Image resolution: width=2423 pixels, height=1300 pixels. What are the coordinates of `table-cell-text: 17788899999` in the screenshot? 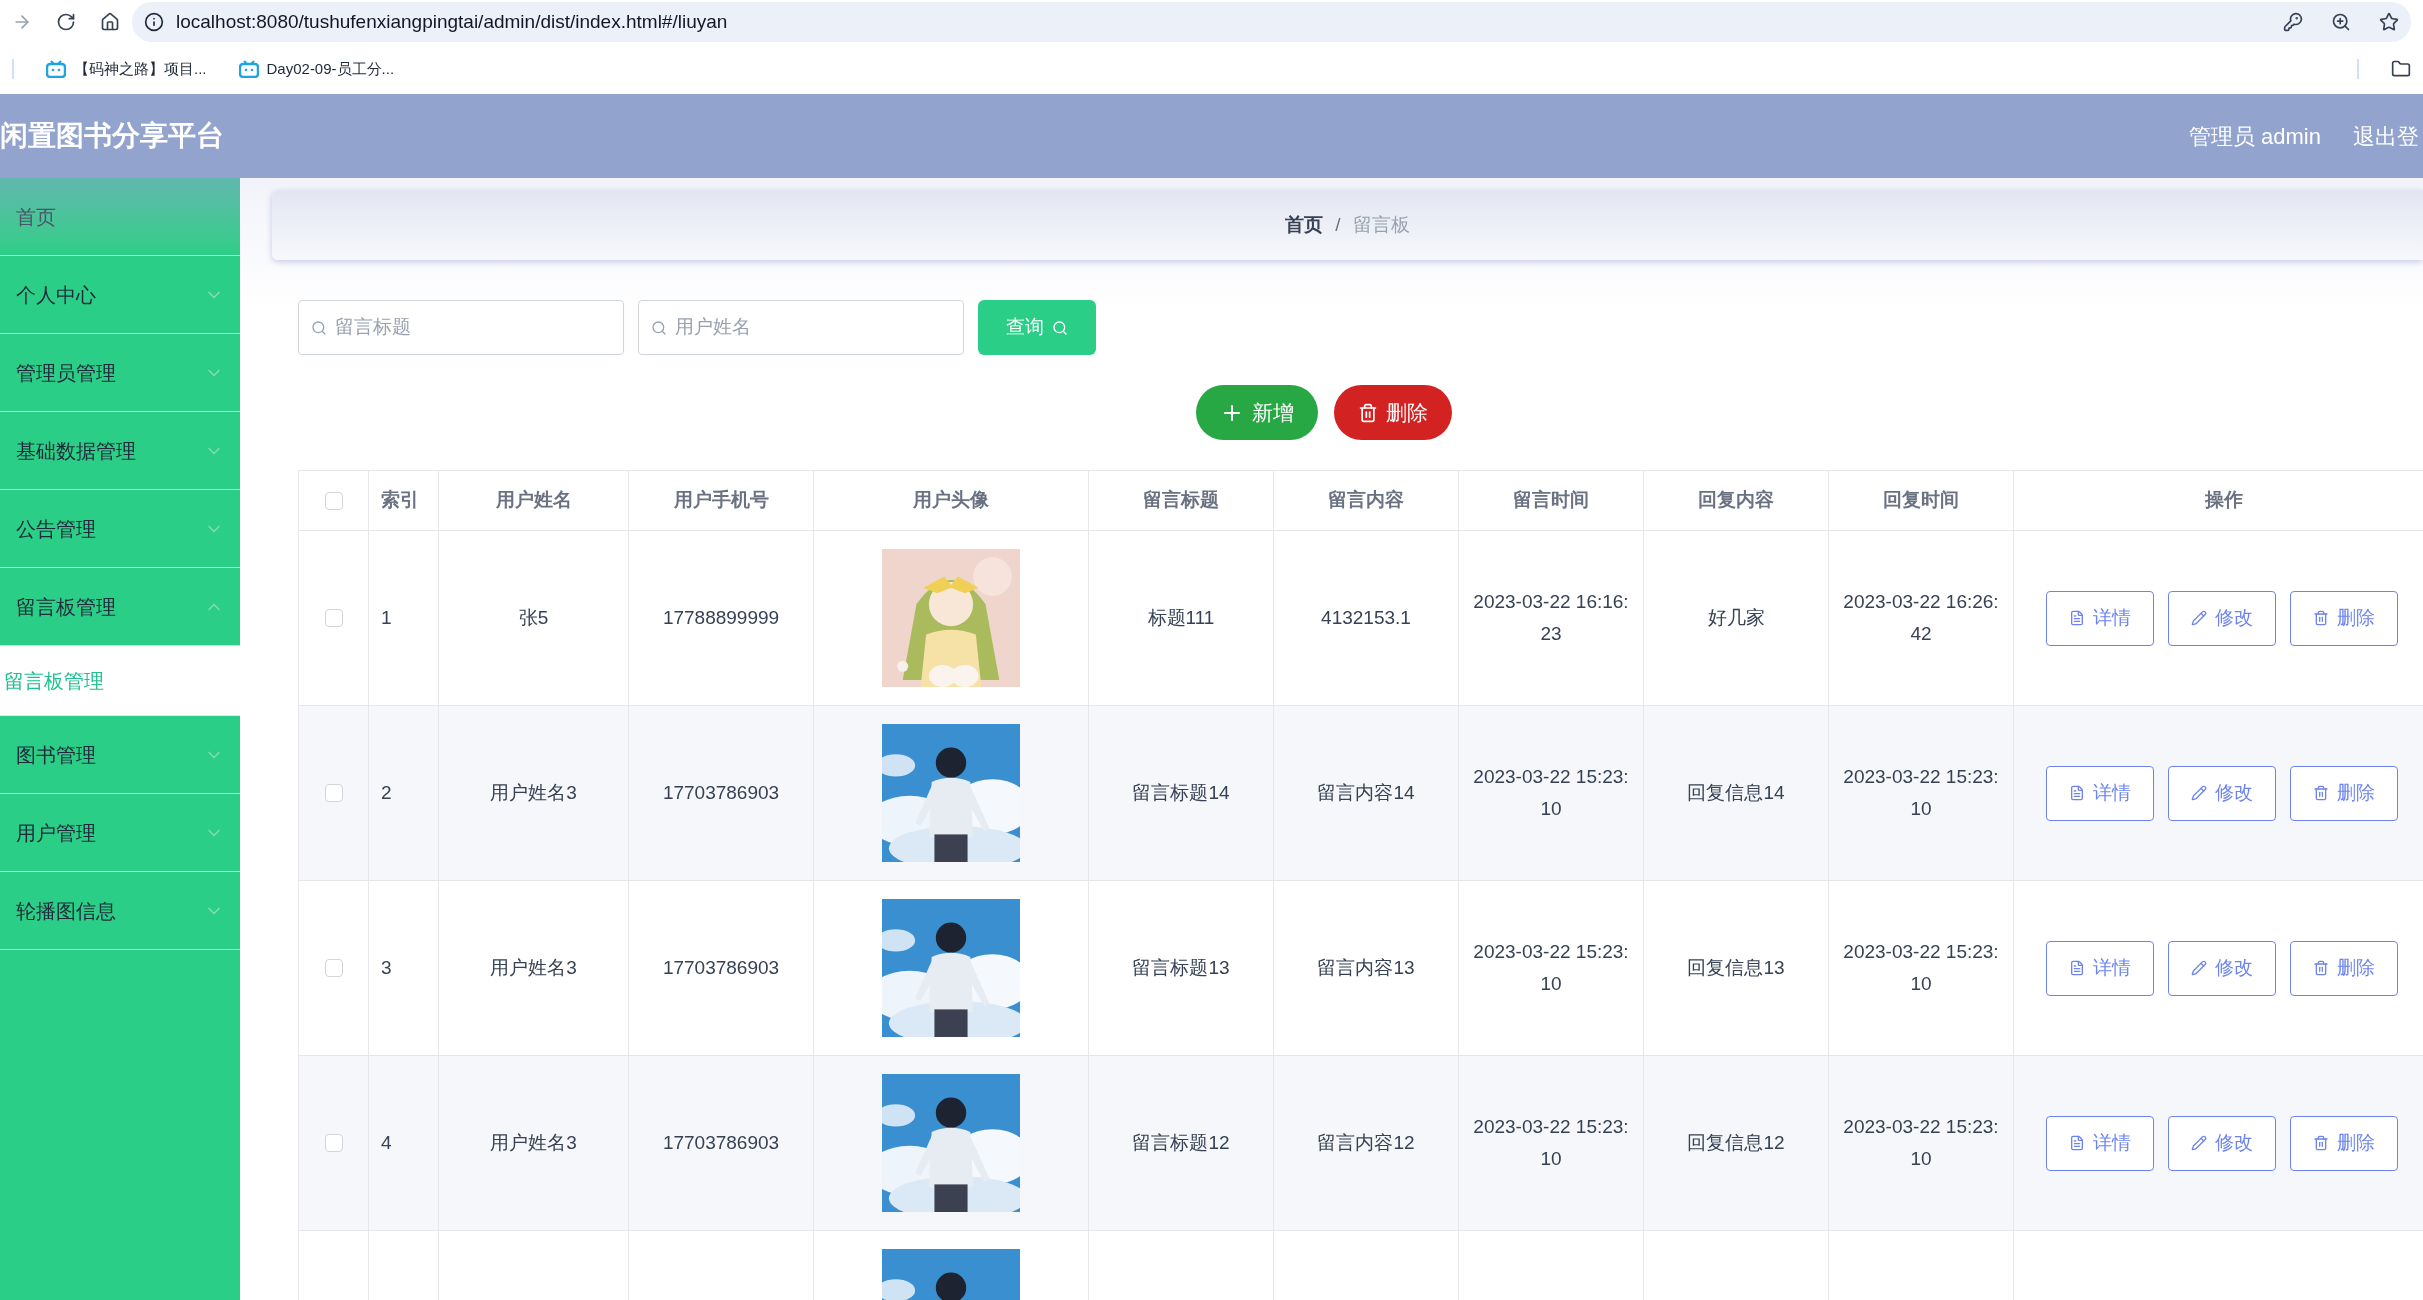 It's located at (721, 618).